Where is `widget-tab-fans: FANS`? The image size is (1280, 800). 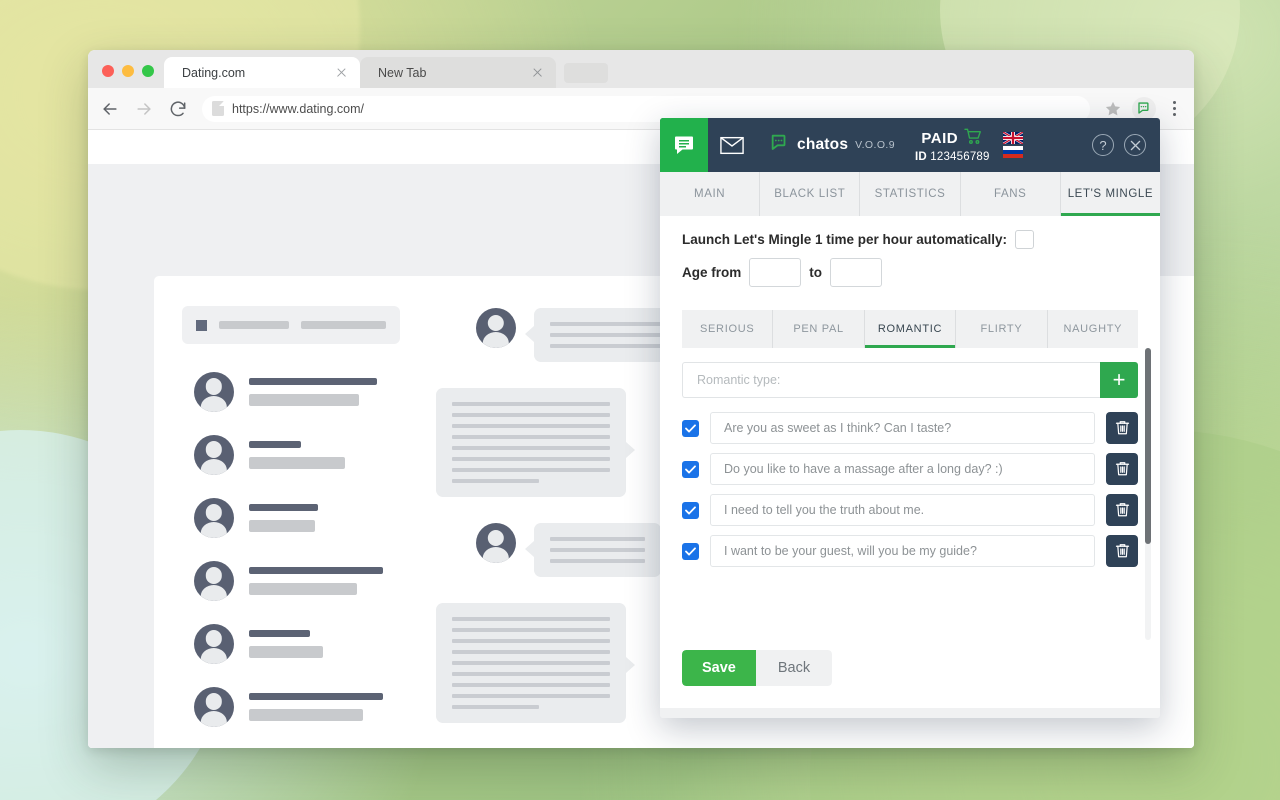 widget-tab-fans: FANS is located at coordinates (1011, 194).